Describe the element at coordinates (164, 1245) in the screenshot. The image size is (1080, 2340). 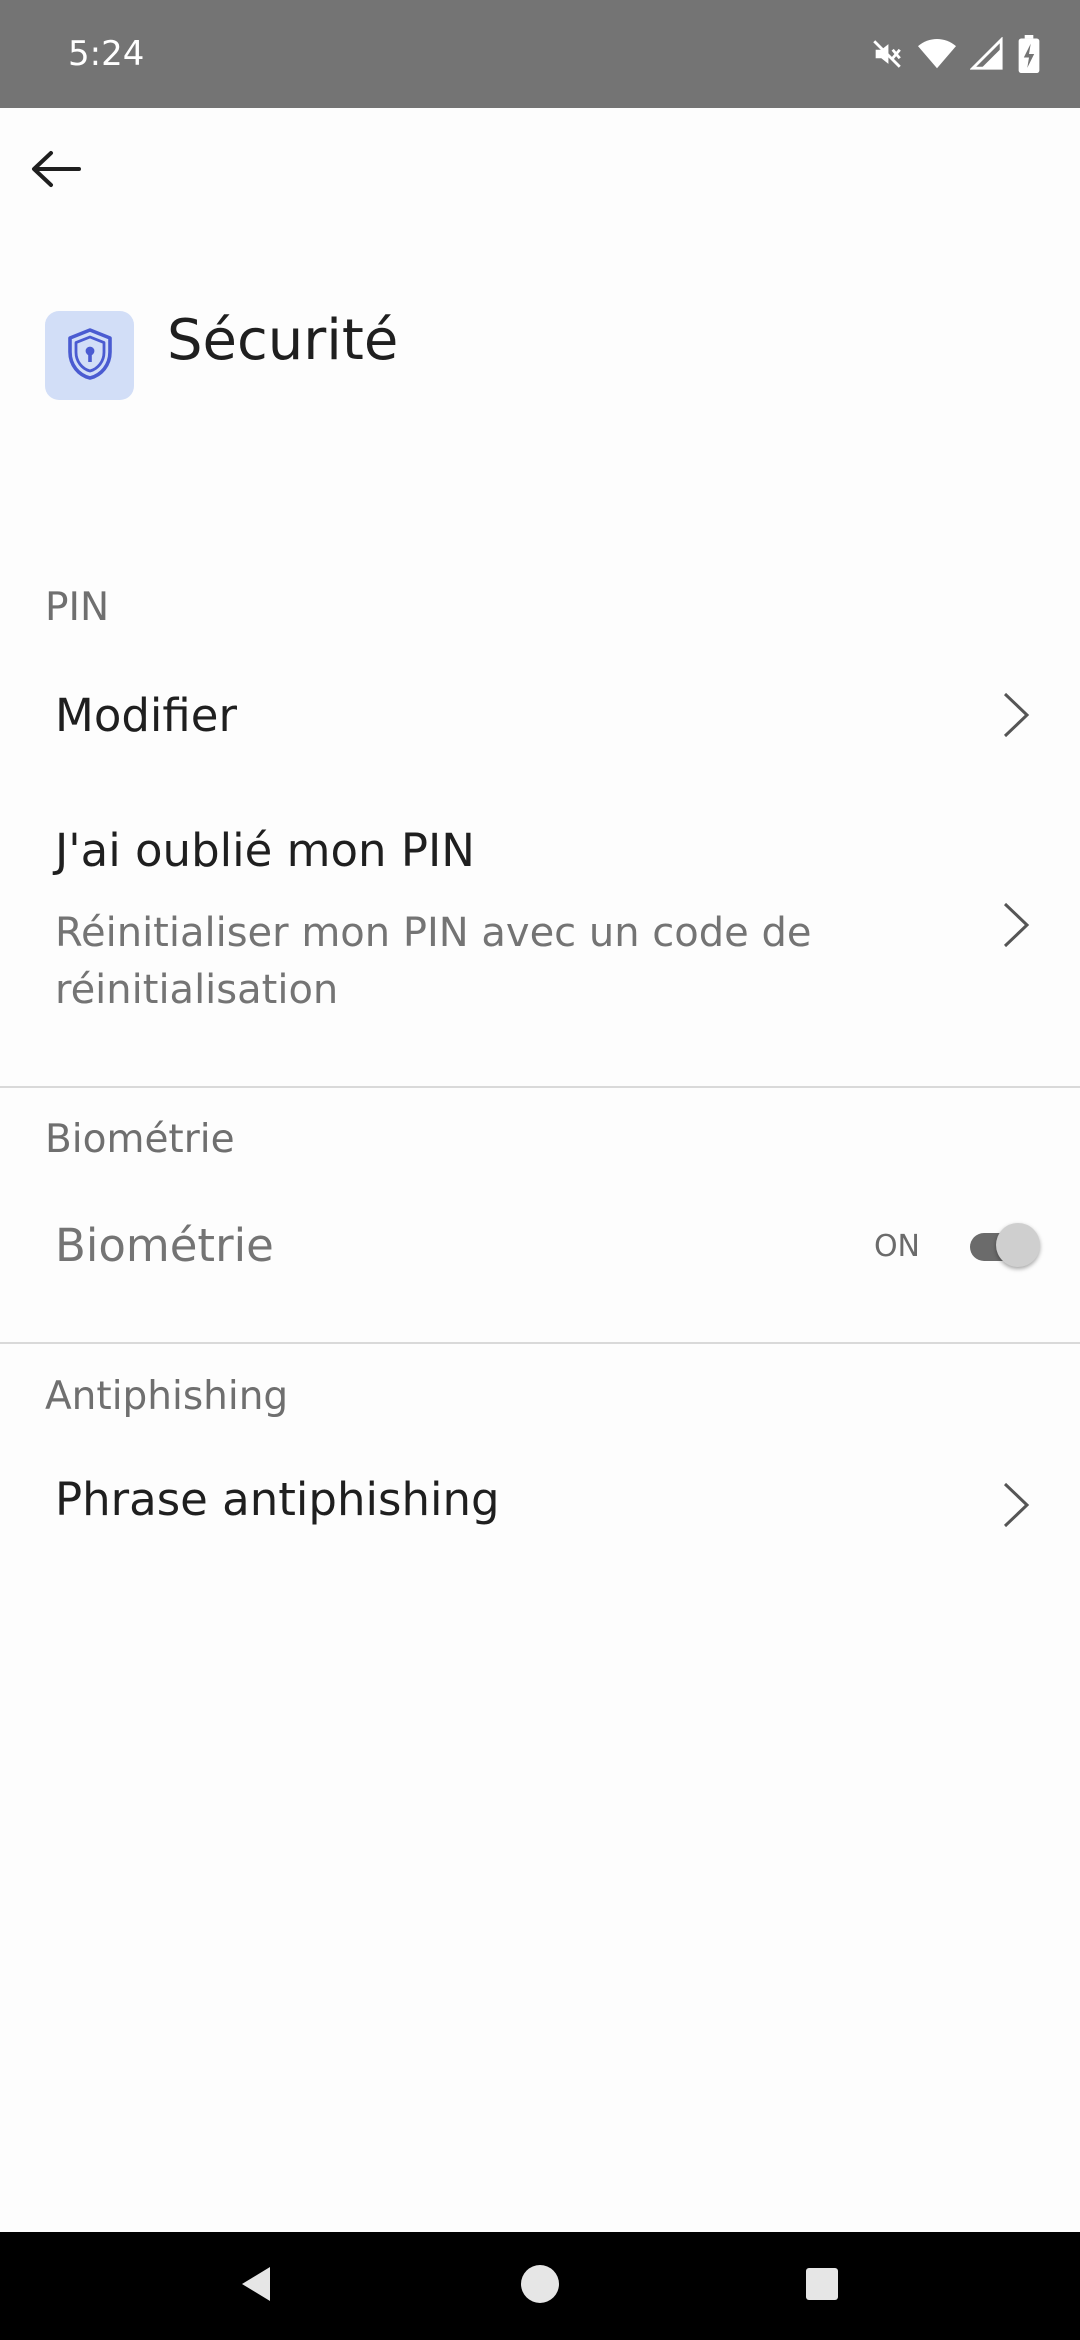
I see `biometrics-label: Biométrie` at that location.